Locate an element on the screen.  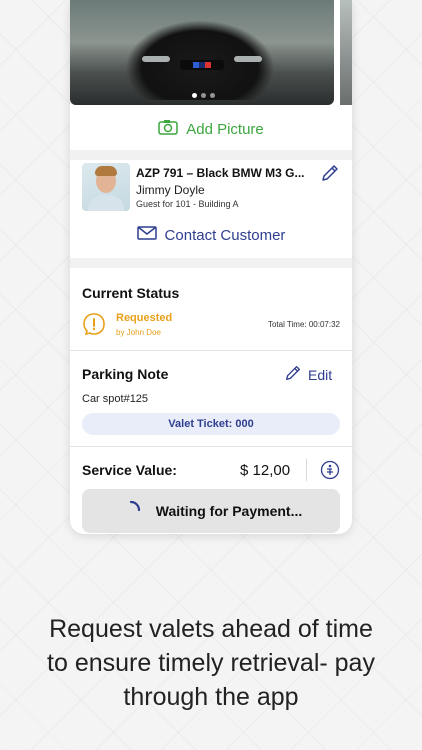
add-picture-button: Add Picture is located at coordinates (211, 129).